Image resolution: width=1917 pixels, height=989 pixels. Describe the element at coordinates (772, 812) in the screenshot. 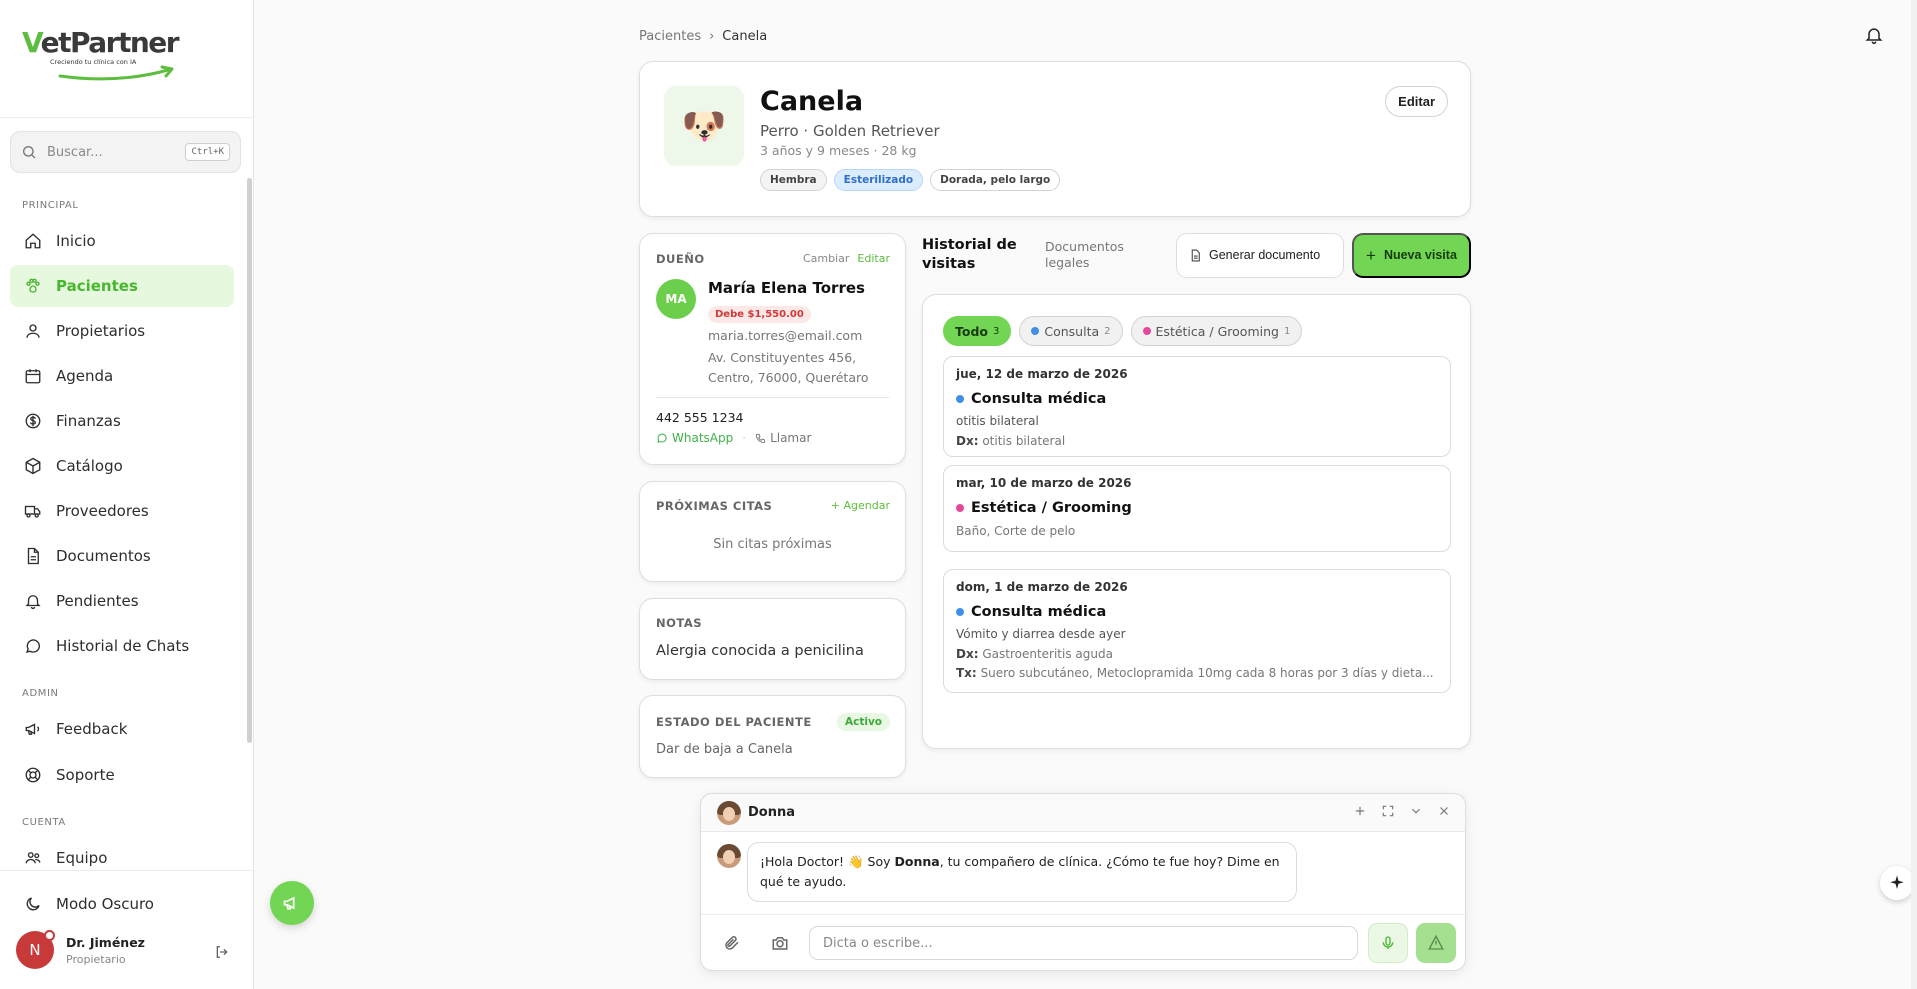

I see `chat-title: Donna` at that location.